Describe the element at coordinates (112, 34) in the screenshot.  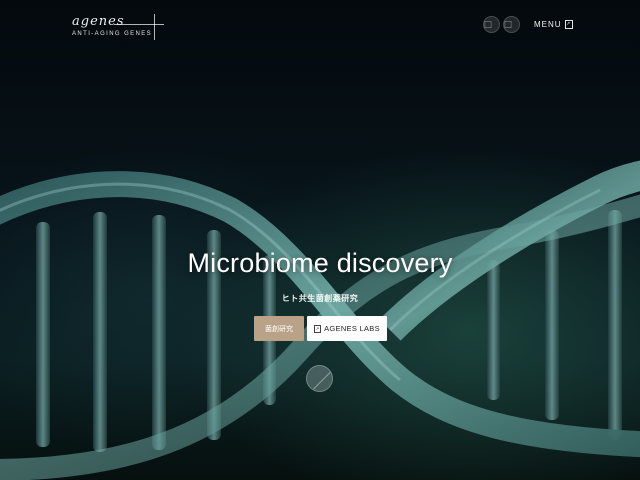
I see `logo-tagline: ANTI-AGING GENES` at that location.